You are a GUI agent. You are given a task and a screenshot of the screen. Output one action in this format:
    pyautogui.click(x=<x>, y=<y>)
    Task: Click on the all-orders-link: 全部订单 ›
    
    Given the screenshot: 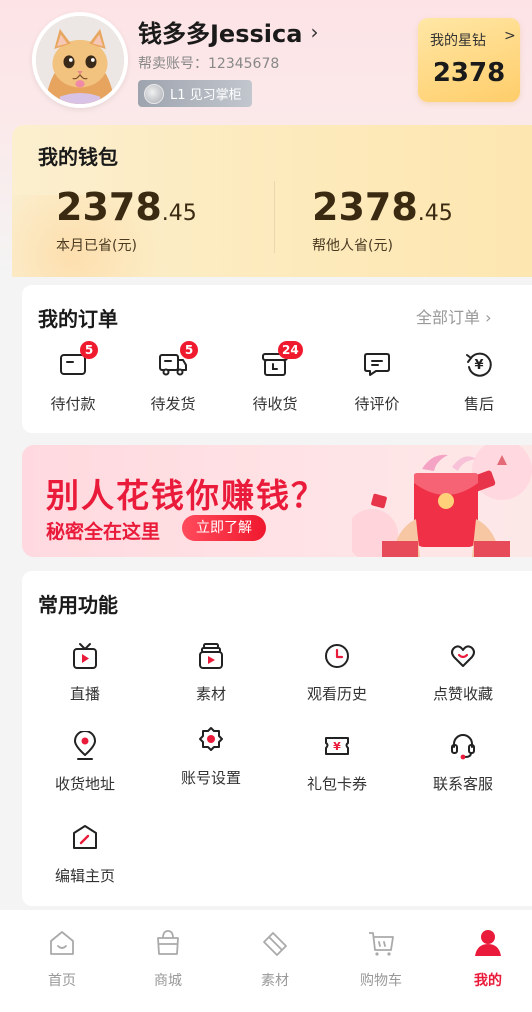 What is the action you would take?
    pyautogui.click(x=454, y=316)
    